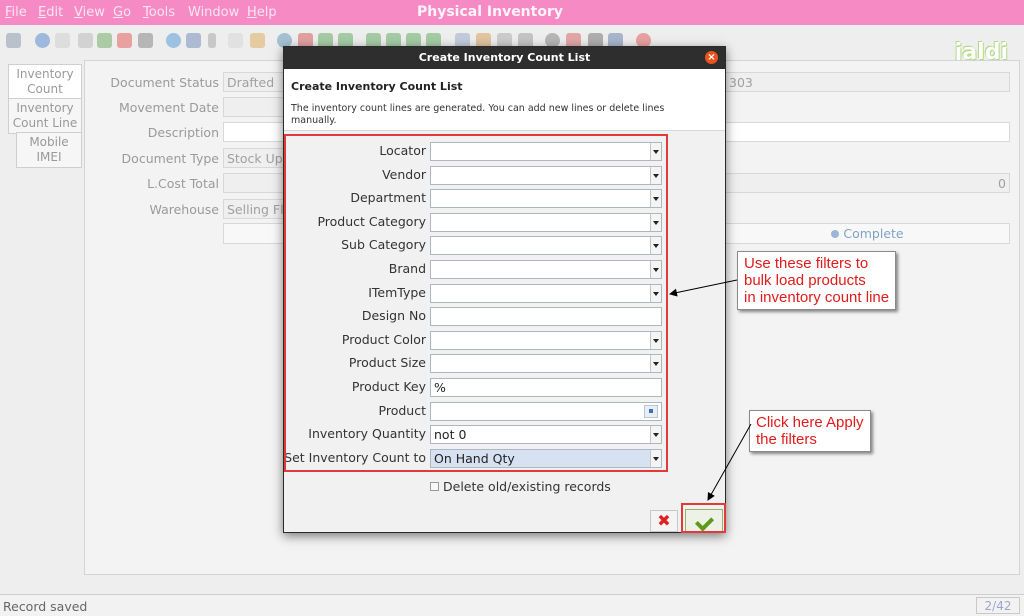 The height and width of the screenshot is (616, 1024). What do you see at coordinates (257, 40) in the screenshot?
I see `history-icon` at bounding box center [257, 40].